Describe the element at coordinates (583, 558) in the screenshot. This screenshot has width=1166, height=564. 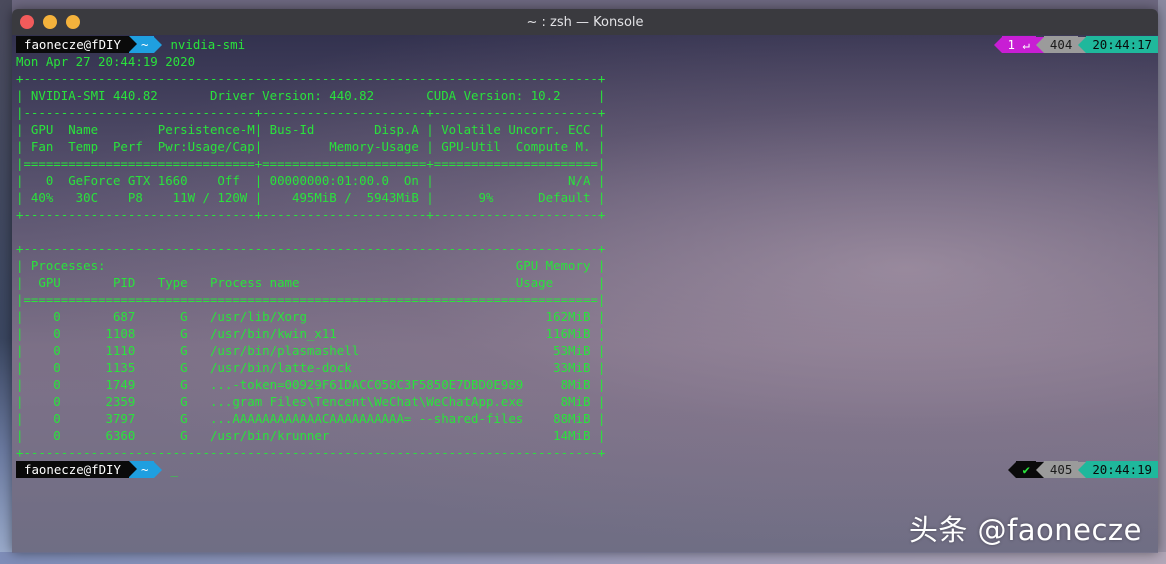
I see `desktop-background-bottom` at that location.